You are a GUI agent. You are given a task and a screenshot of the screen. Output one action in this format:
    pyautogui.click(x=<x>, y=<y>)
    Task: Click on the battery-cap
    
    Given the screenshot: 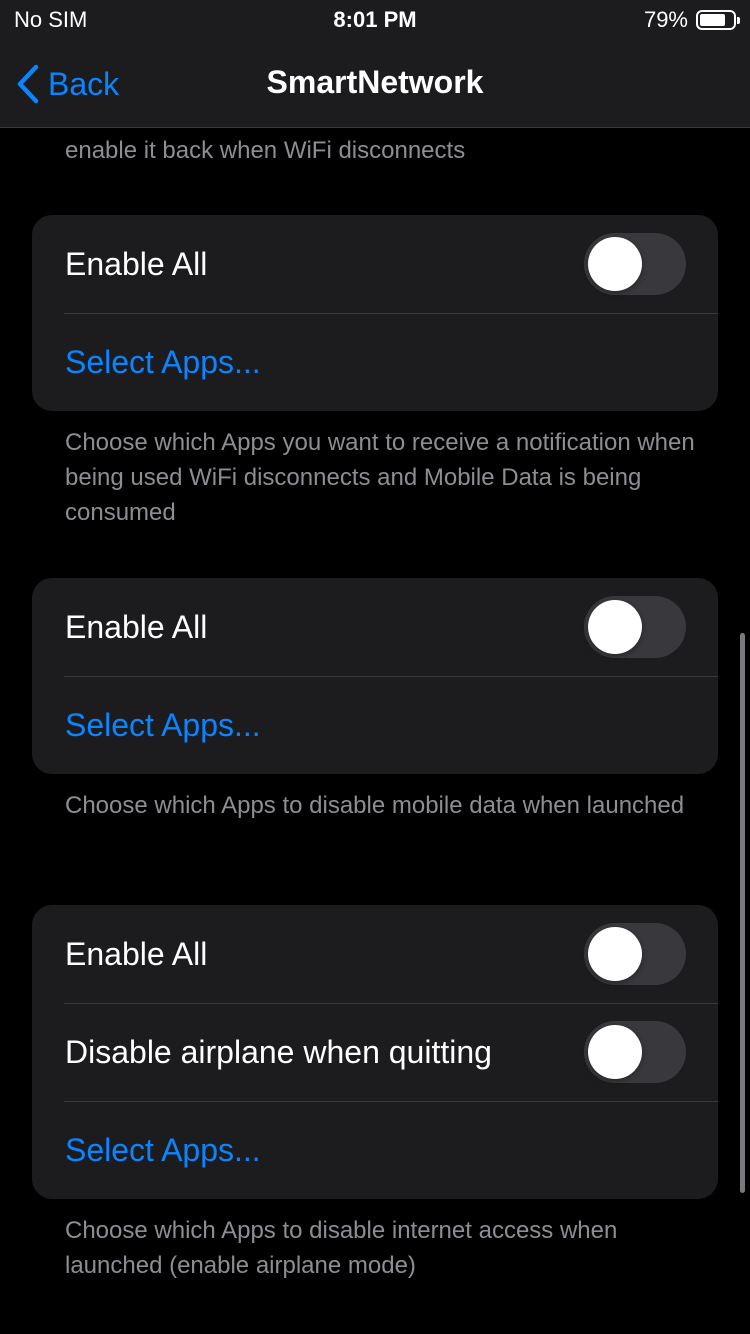 What is the action you would take?
    pyautogui.click(x=738, y=20)
    